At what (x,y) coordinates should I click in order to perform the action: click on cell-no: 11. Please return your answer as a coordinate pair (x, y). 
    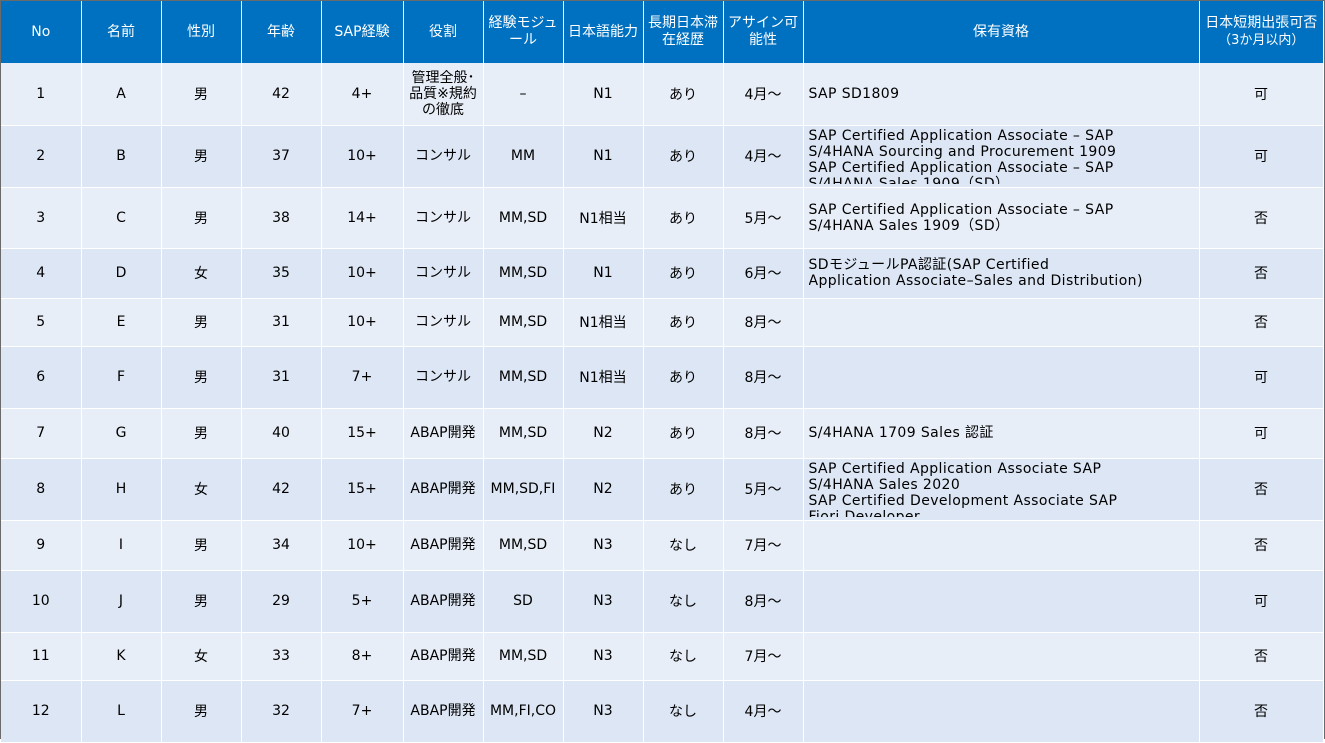
    Looking at the image, I should click on (41, 656).